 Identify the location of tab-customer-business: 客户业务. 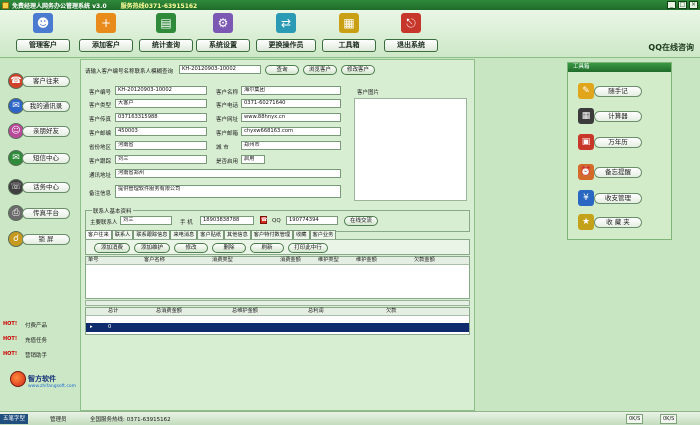
(323, 234).